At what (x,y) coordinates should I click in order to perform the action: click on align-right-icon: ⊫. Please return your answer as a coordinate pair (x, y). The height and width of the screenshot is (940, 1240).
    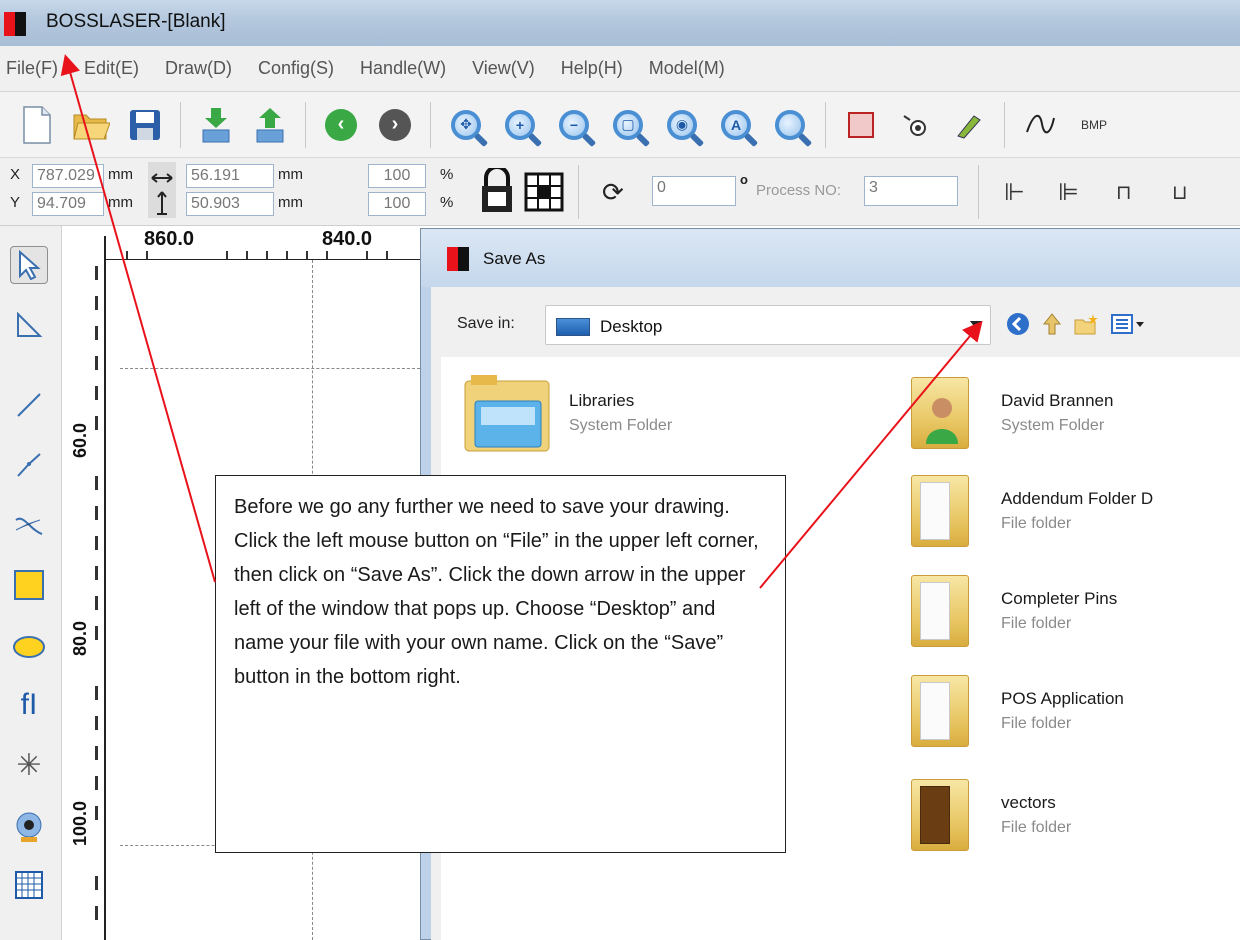
    Looking at the image, I should click on (1068, 192).